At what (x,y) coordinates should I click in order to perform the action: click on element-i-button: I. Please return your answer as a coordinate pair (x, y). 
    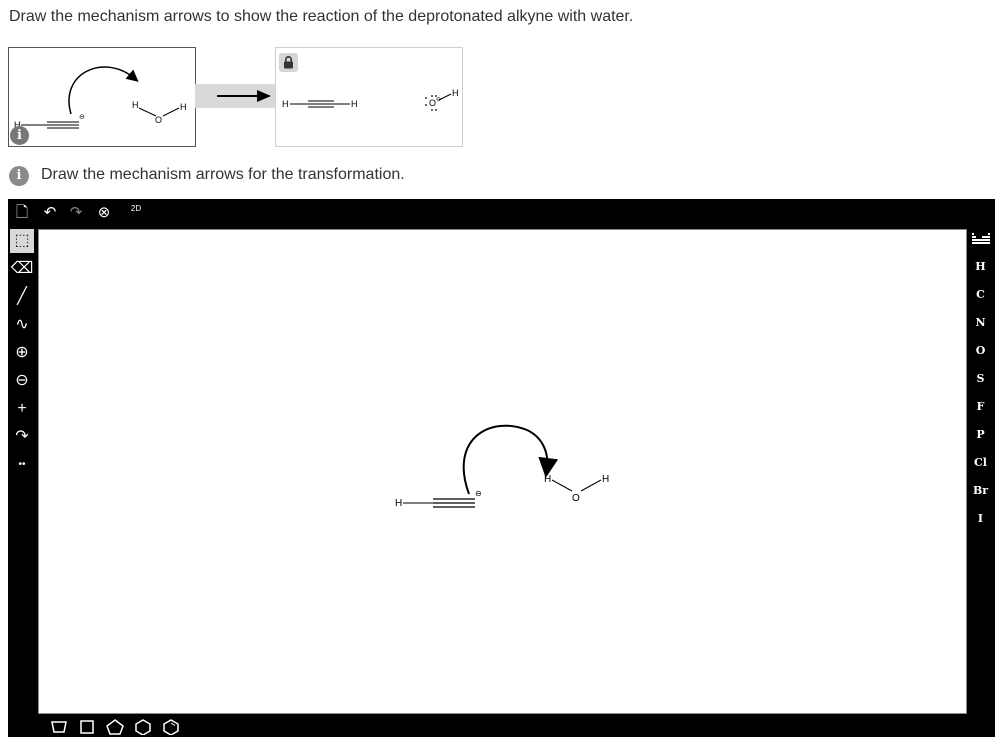
    Looking at the image, I should click on (980, 519).